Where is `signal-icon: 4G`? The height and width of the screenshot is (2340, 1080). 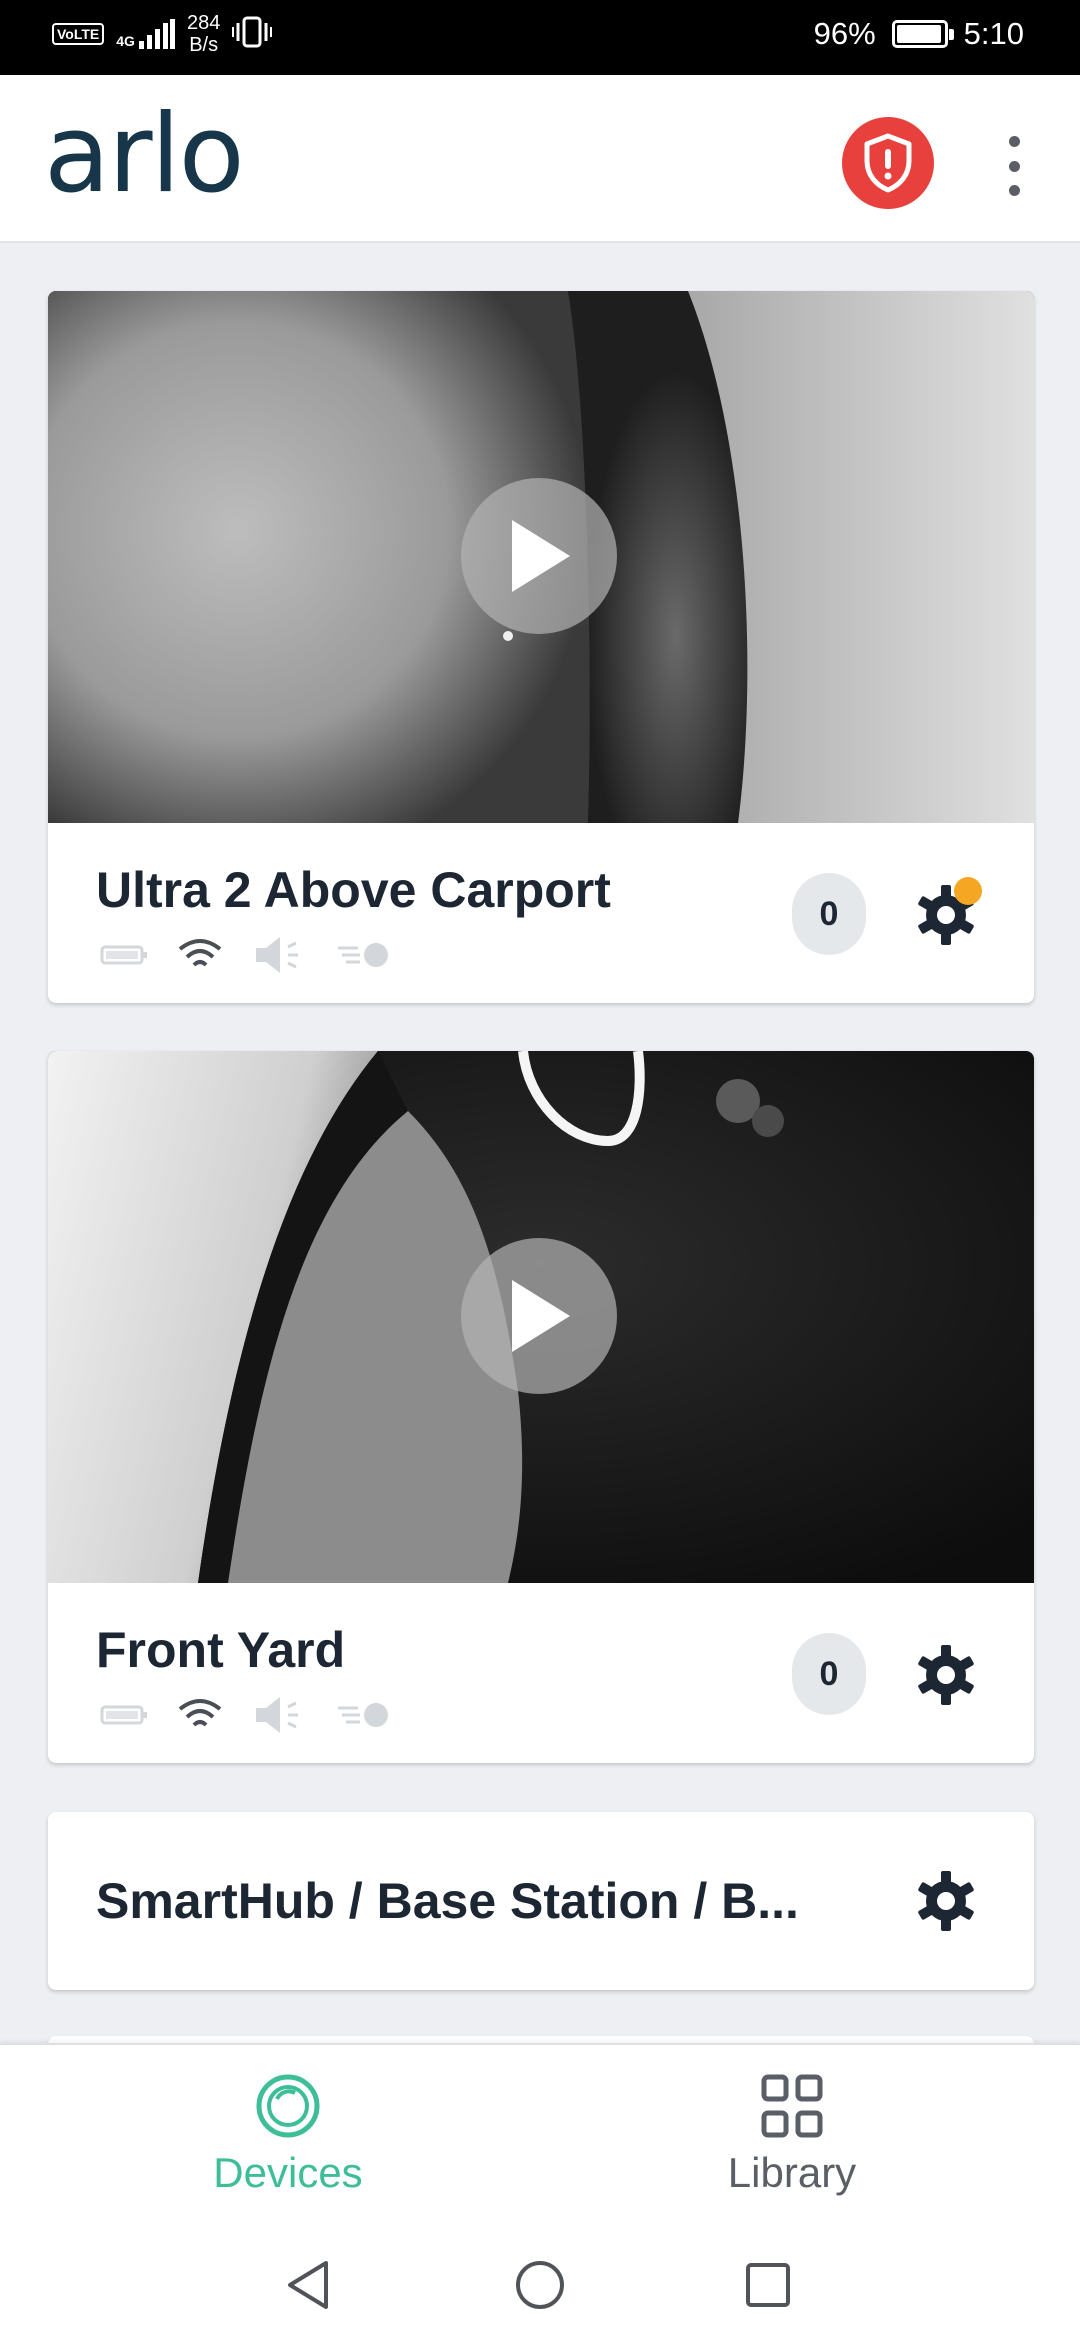 signal-icon: 4G is located at coordinates (145, 34).